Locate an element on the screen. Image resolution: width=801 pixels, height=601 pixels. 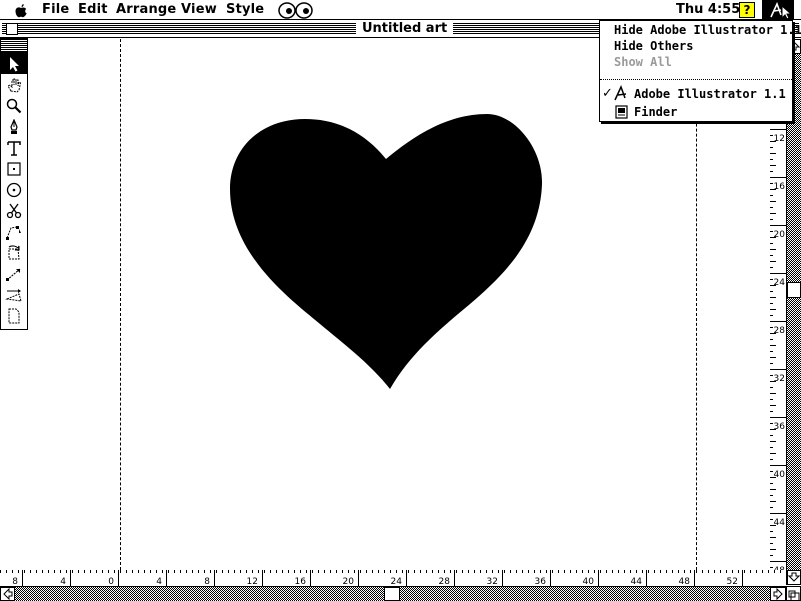
oval-tool is located at coordinates (14, 189).